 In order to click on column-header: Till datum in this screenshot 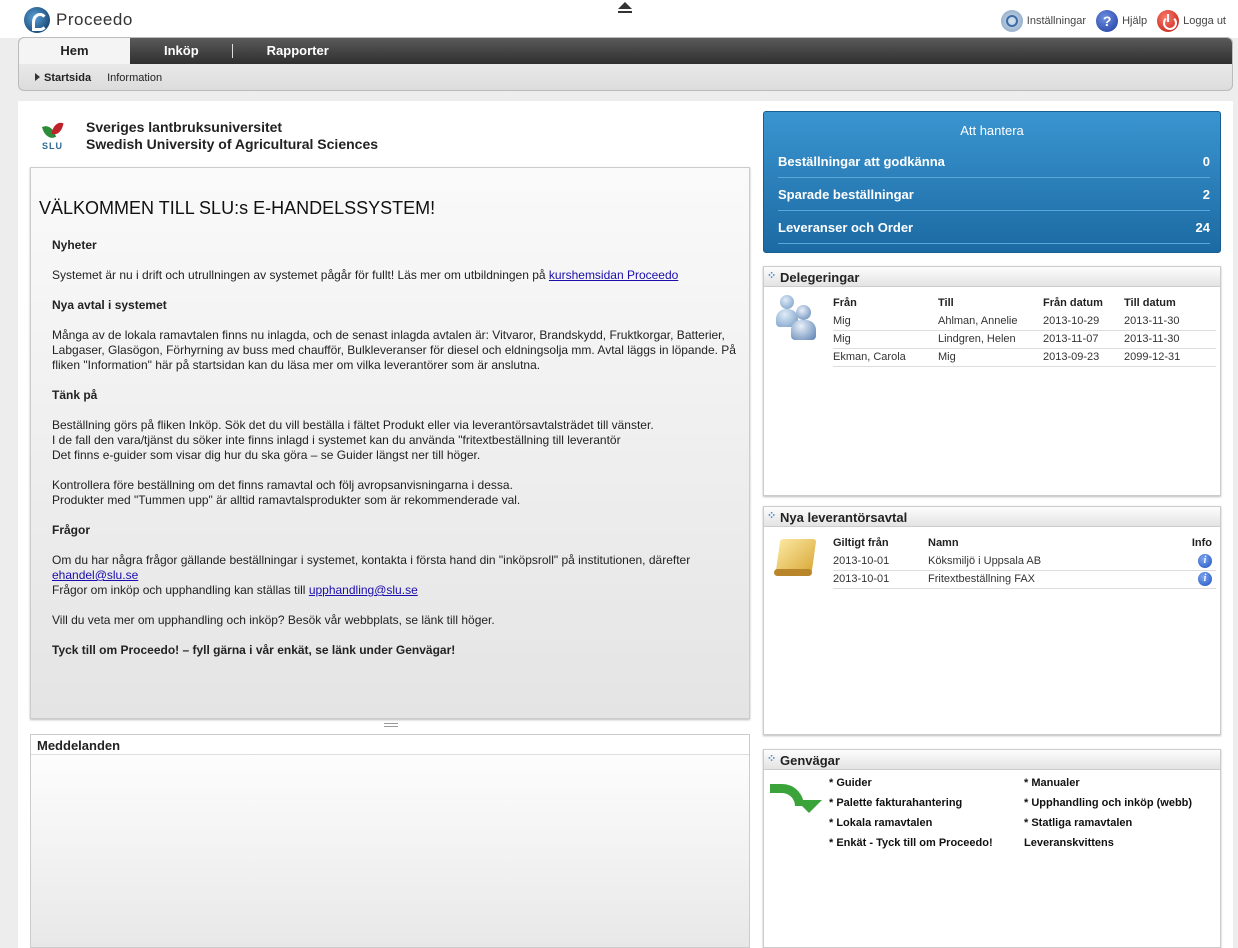, I will do `click(1150, 303)`.